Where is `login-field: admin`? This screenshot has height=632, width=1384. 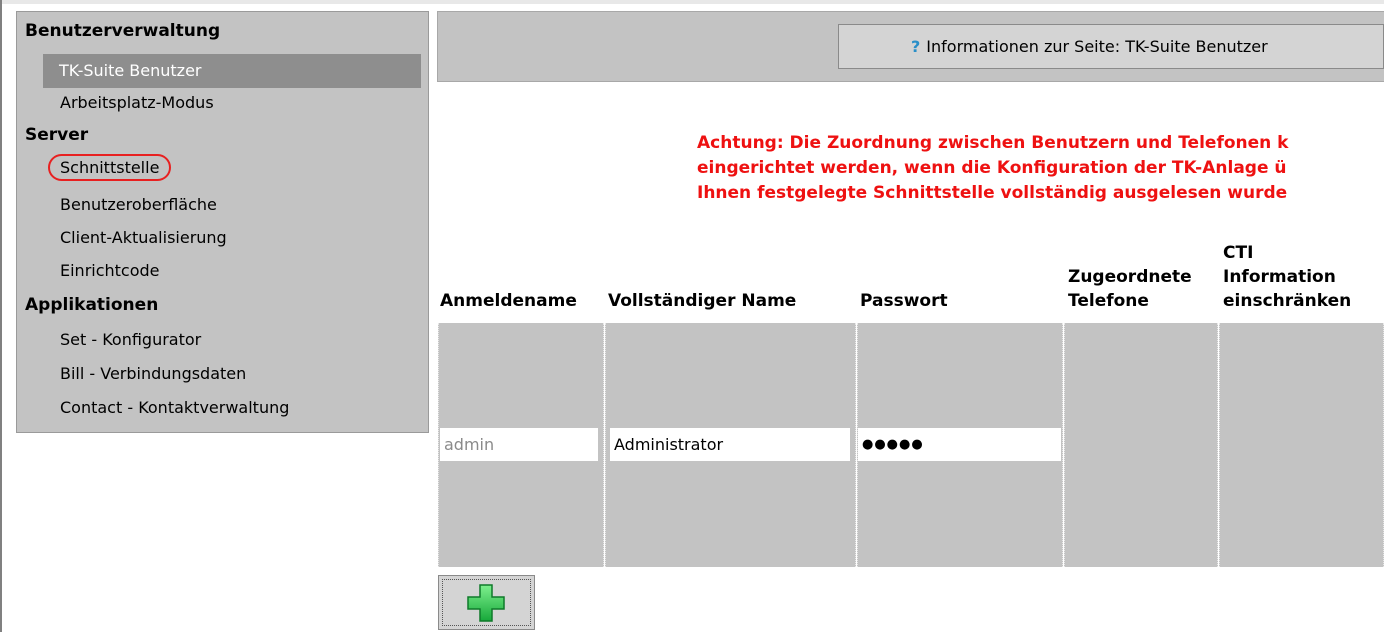
login-field: admin is located at coordinates (519, 444).